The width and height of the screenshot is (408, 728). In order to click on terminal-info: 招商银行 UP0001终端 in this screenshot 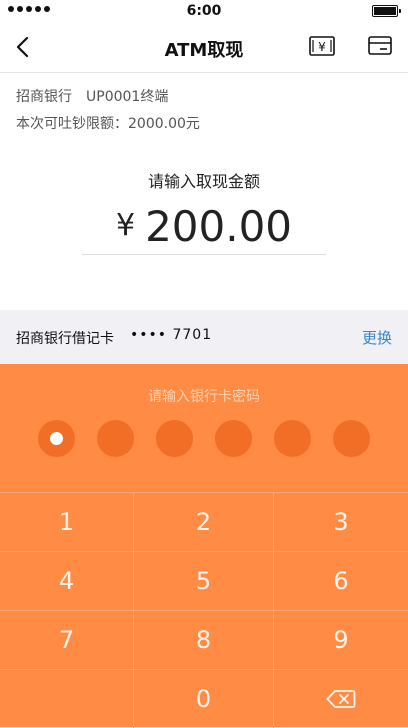, I will do `click(92, 96)`.